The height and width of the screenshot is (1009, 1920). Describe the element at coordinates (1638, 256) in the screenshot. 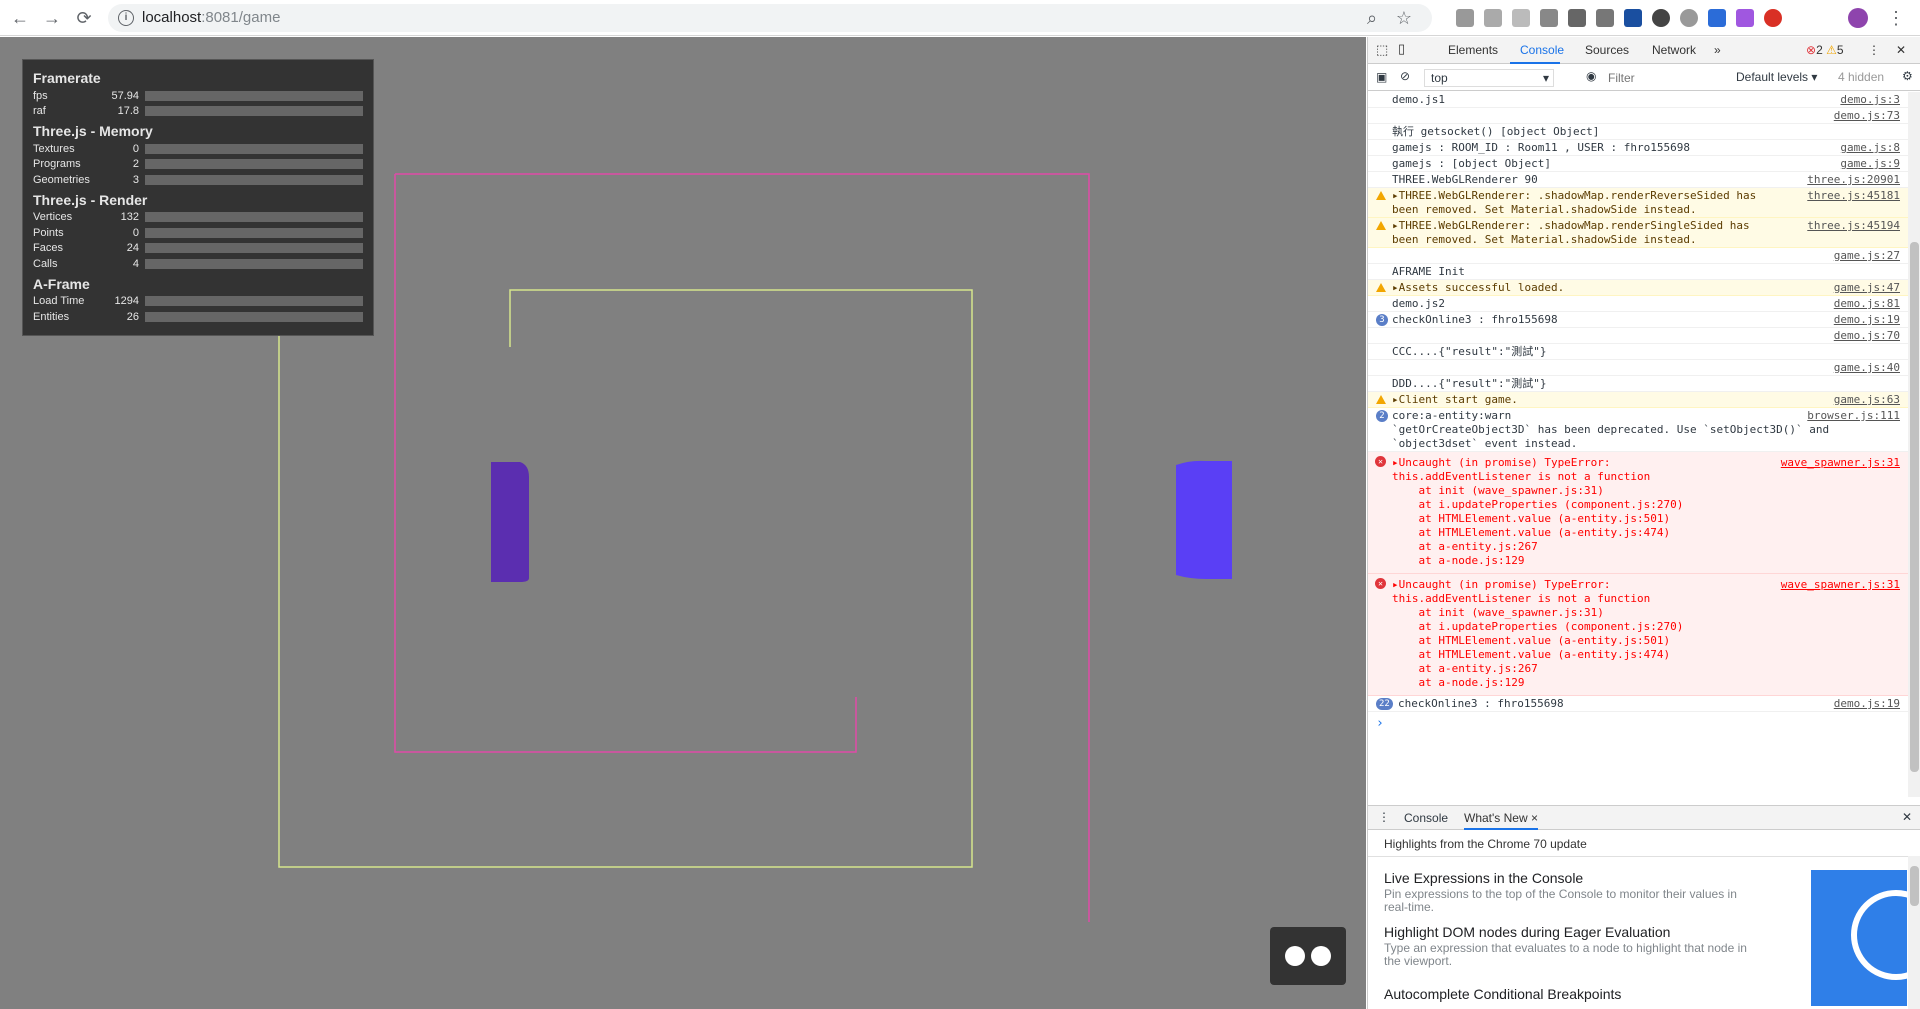

I see `console-log-message: game.js:27` at that location.